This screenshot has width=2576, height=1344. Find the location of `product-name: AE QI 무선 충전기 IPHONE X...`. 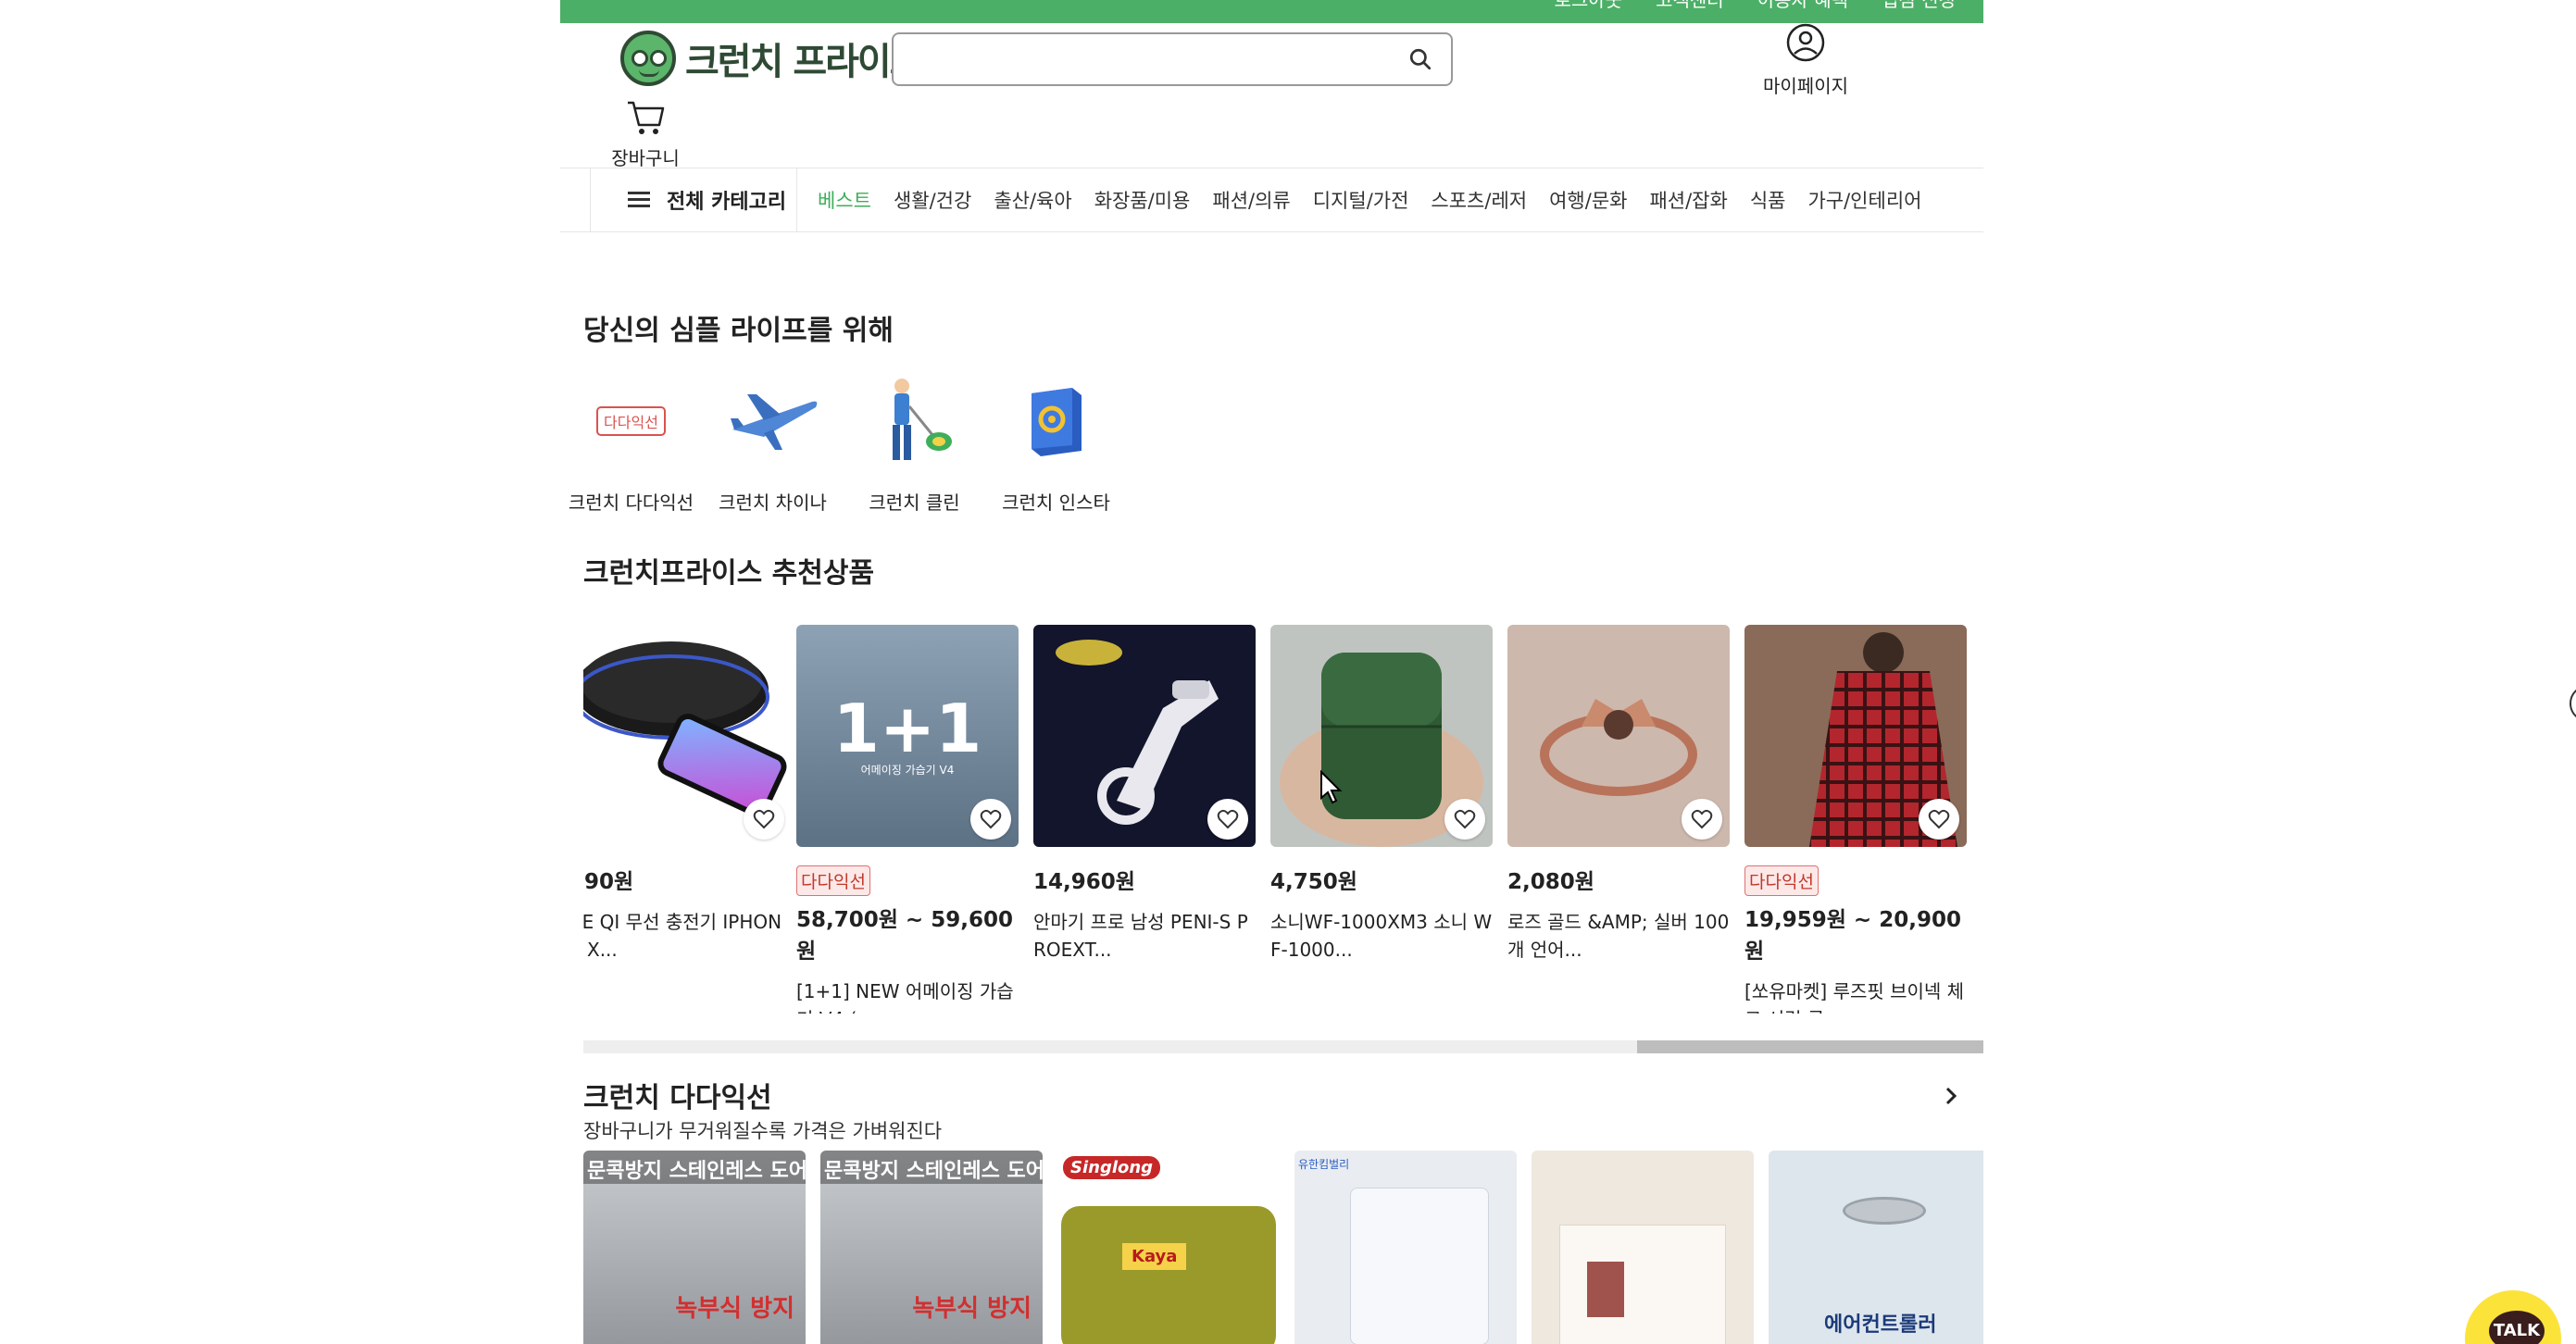

product-name: AE QI 무선 충전기 IPHONE X... is located at coordinates (687, 936).